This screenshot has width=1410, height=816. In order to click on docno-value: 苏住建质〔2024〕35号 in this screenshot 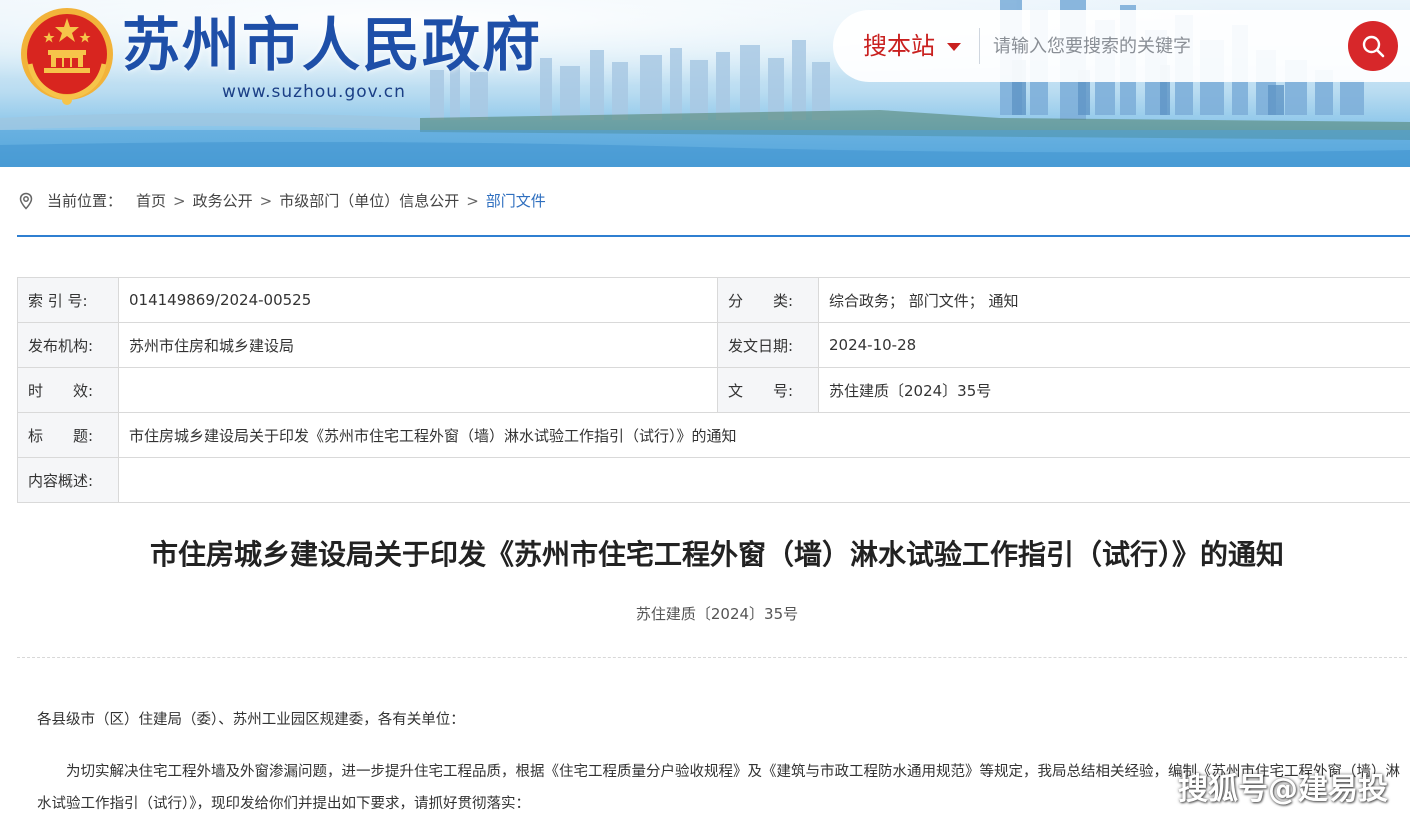, I will do `click(1114, 390)`.